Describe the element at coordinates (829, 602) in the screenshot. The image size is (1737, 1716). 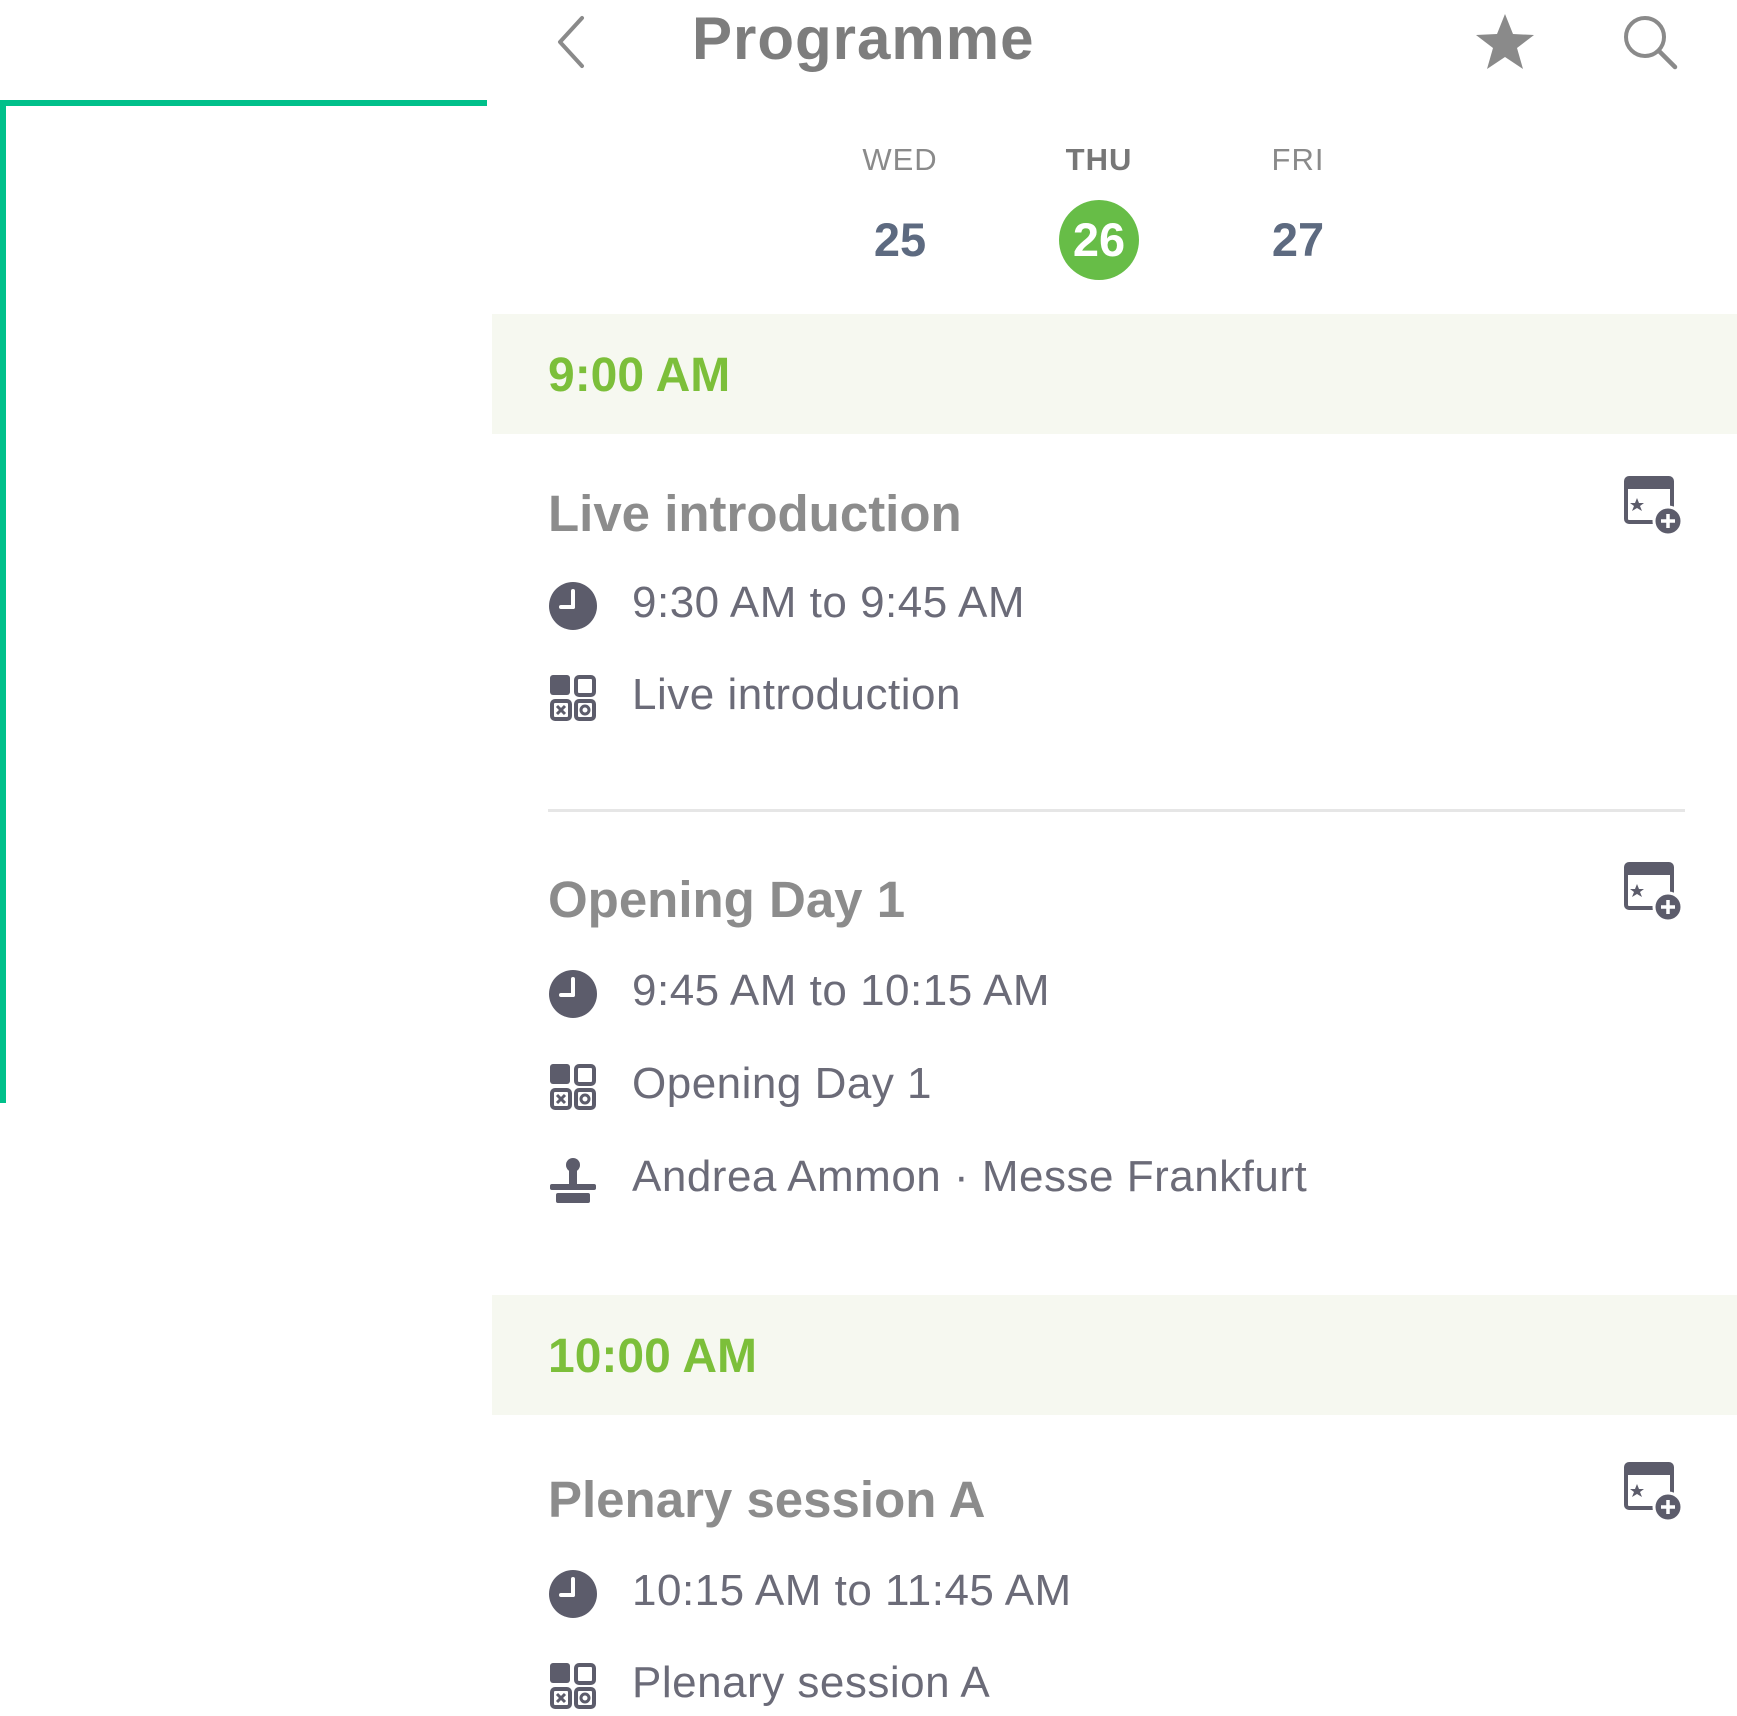
I see `session-time-range: 9:30 AM to 9:45 AM` at that location.